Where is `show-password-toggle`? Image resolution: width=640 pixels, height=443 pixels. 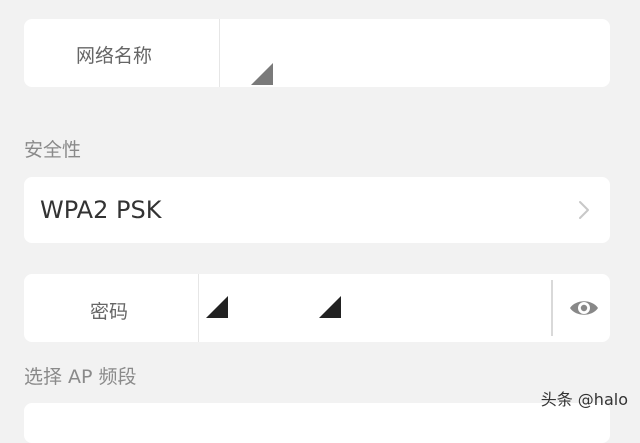
show-password-toggle is located at coordinates (584, 308).